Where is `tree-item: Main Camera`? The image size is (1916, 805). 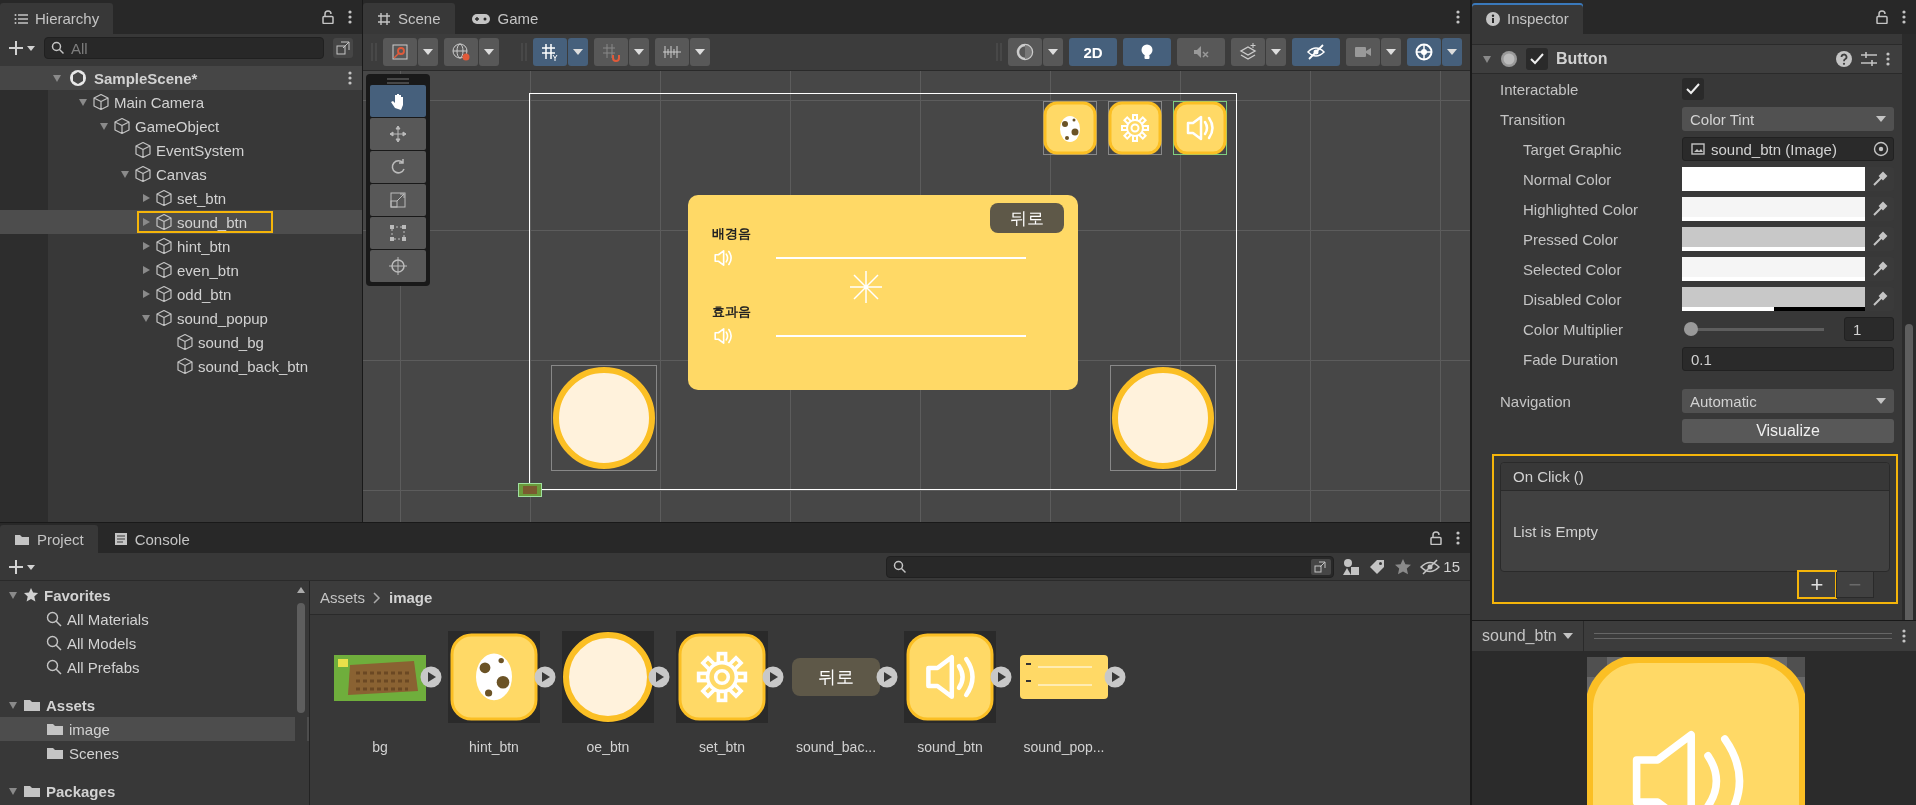 tree-item: Main Camera is located at coordinates (181, 102).